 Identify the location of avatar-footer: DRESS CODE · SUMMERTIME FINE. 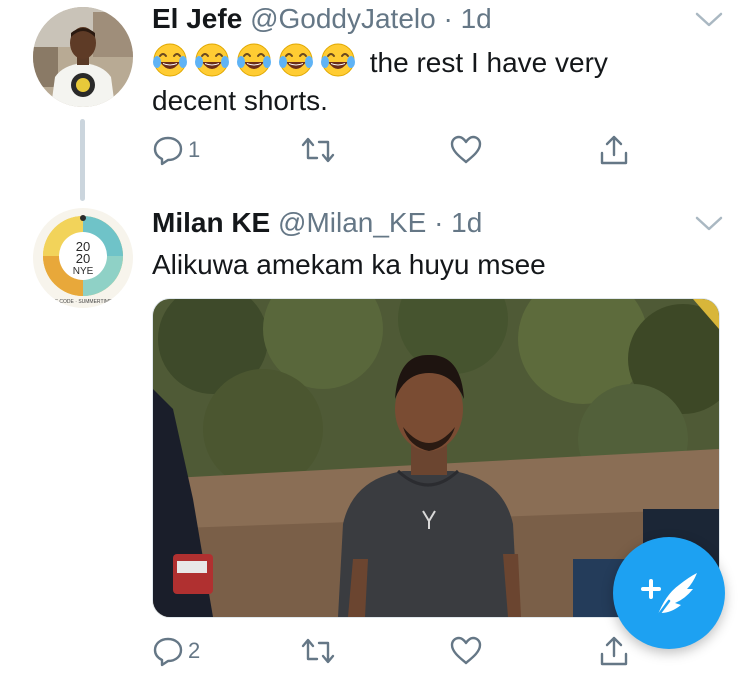
(83, 302).